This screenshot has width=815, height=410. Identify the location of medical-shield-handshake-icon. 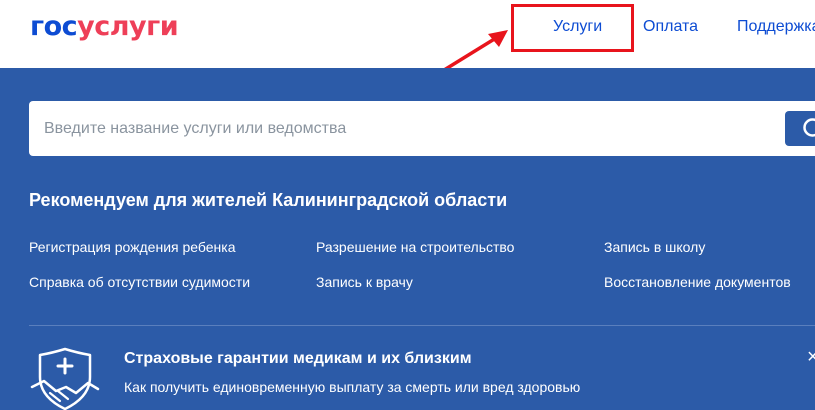
(65, 378).